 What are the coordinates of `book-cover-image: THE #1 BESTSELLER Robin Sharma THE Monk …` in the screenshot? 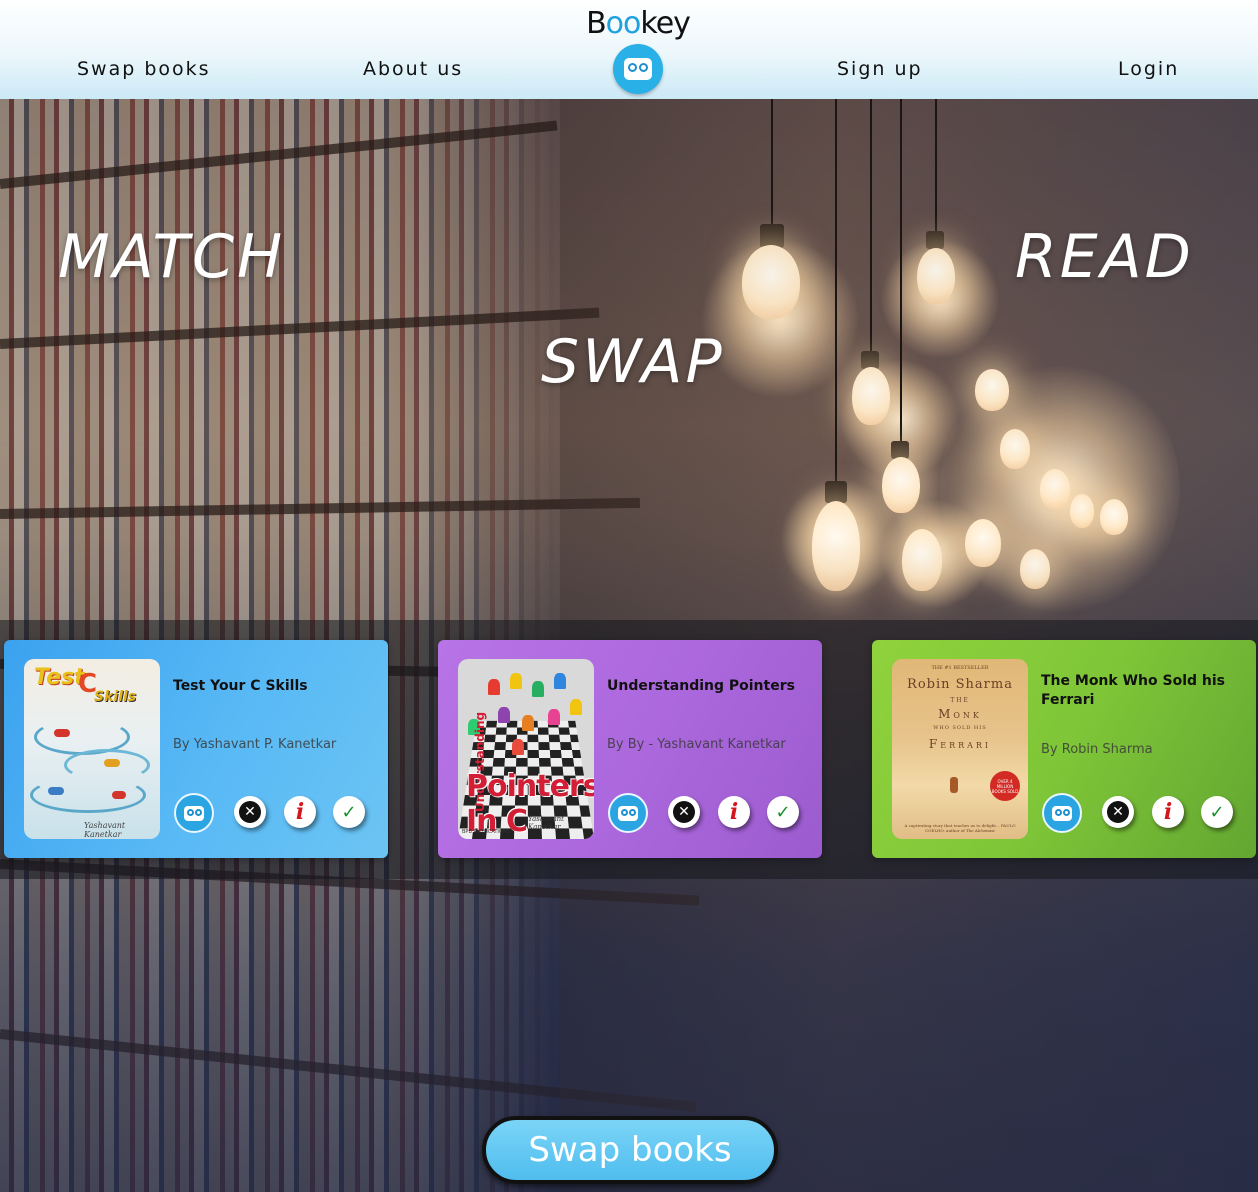 It's located at (960, 749).